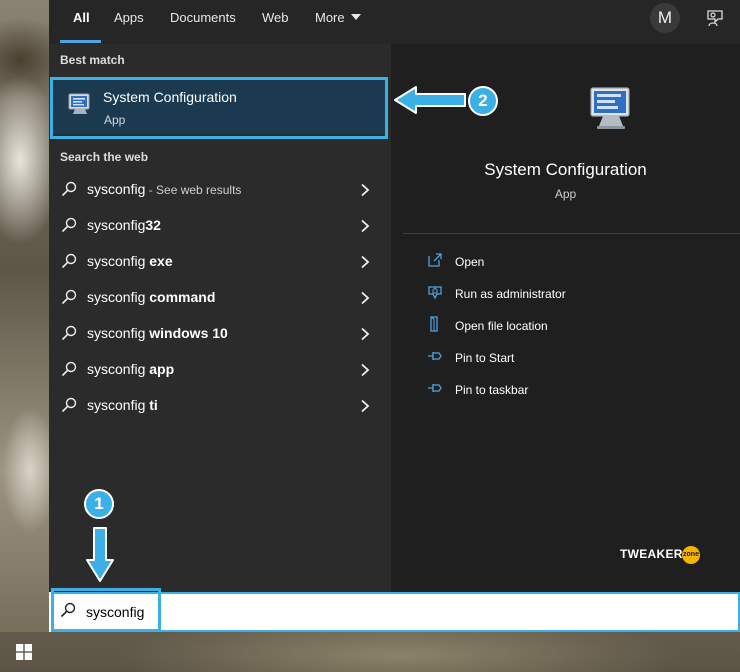  What do you see at coordinates (510, 294) in the screenshot?
I see `run-as-administrator-label: Run as administrator` at bounding box center [510, 294].